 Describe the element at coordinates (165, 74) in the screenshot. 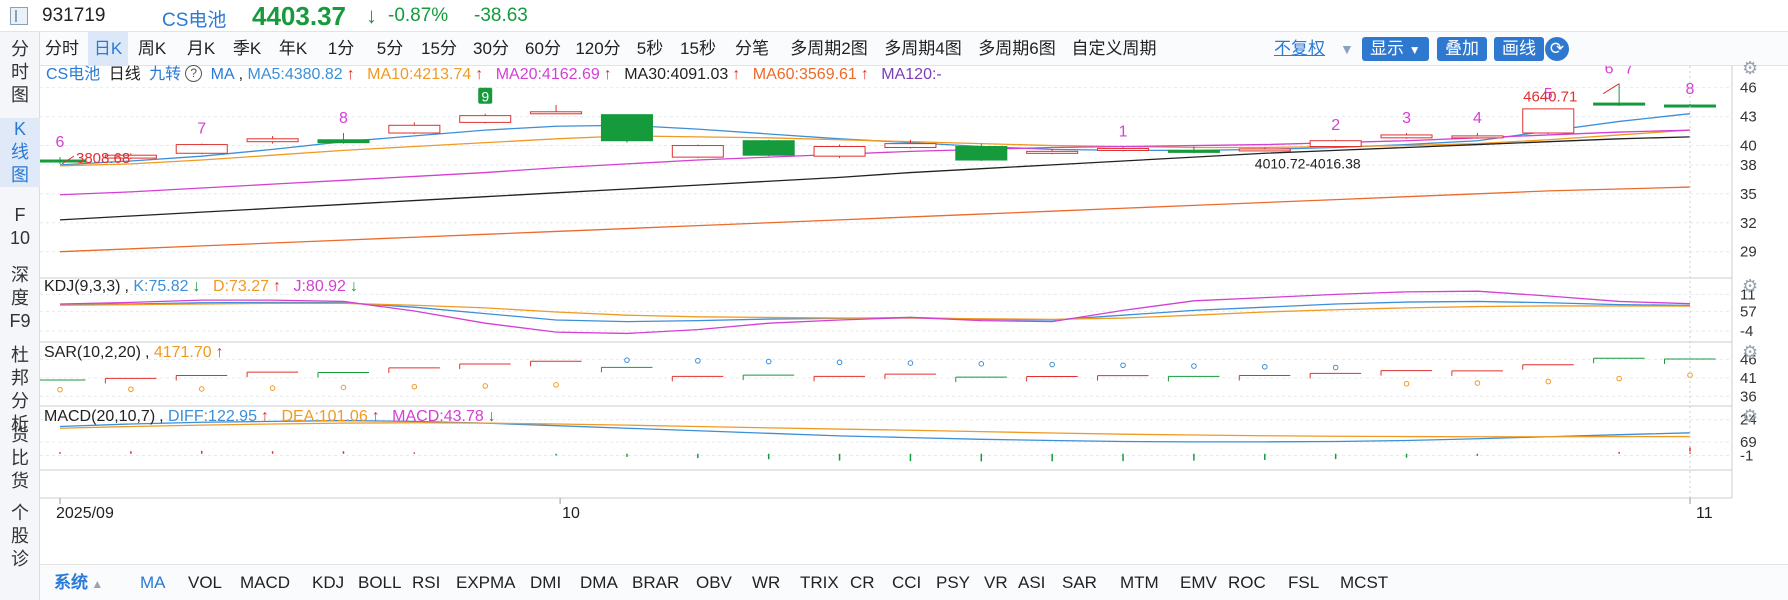

I see `legend-nine-turn: 九转` at that location.